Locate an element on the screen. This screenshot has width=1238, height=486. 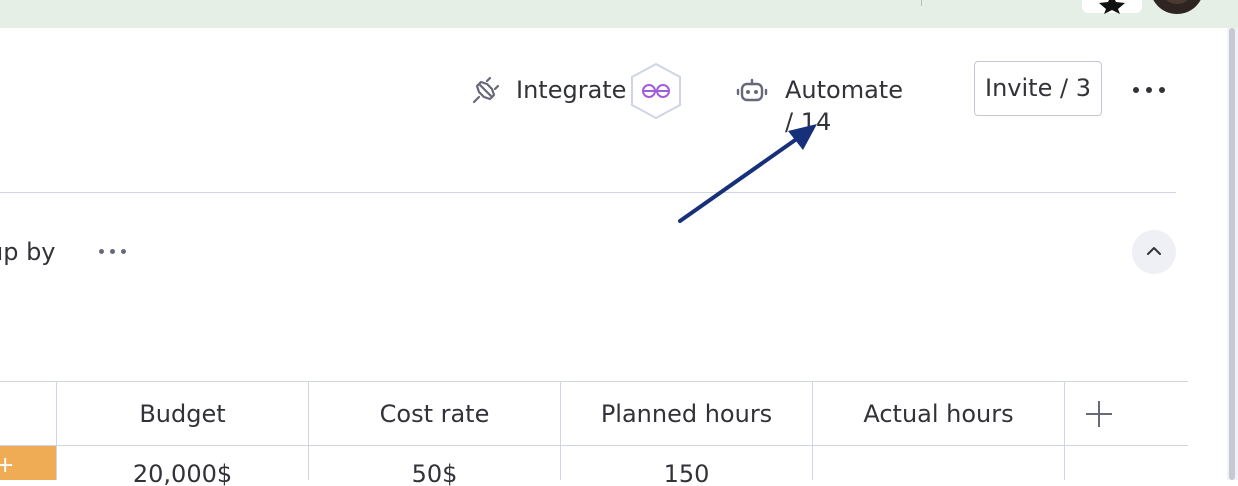
user-avatar is located at coordinates (1177, 7).